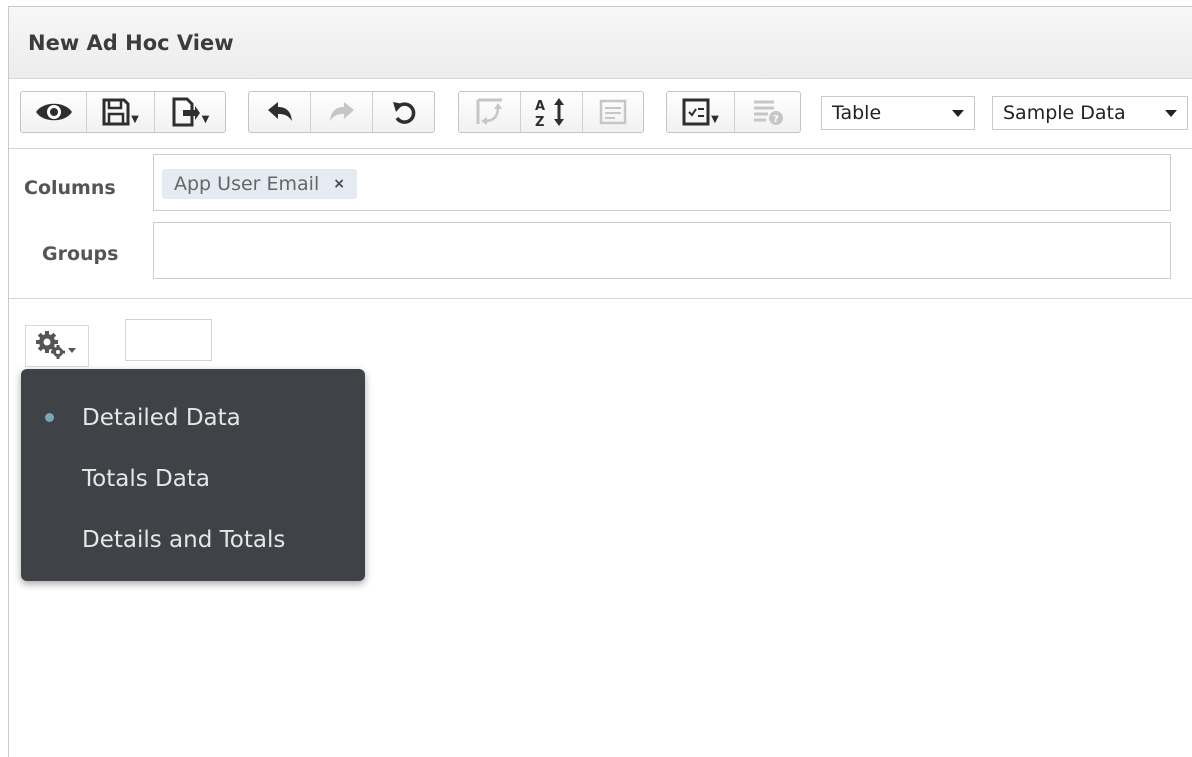 This screenshot has width=1192, height=757. I want to click on save-icon, so click(116, 112).